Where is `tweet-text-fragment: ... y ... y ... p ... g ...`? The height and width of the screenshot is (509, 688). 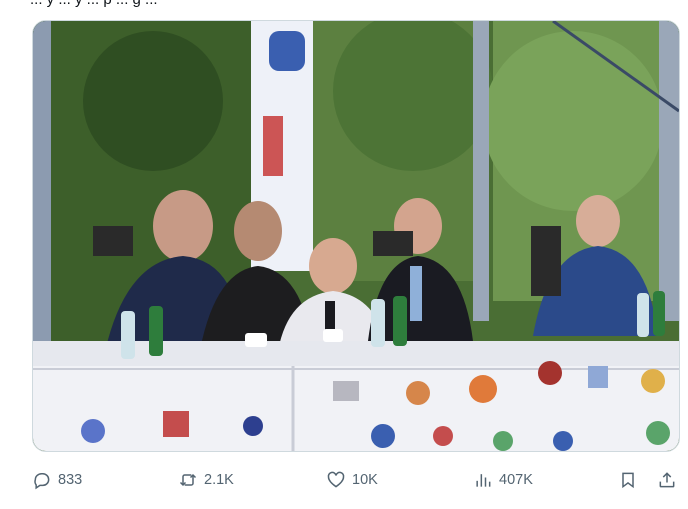 tweet-text-fragment: ... y ... y ... p ... g ... is located at coordinates (344, 7).